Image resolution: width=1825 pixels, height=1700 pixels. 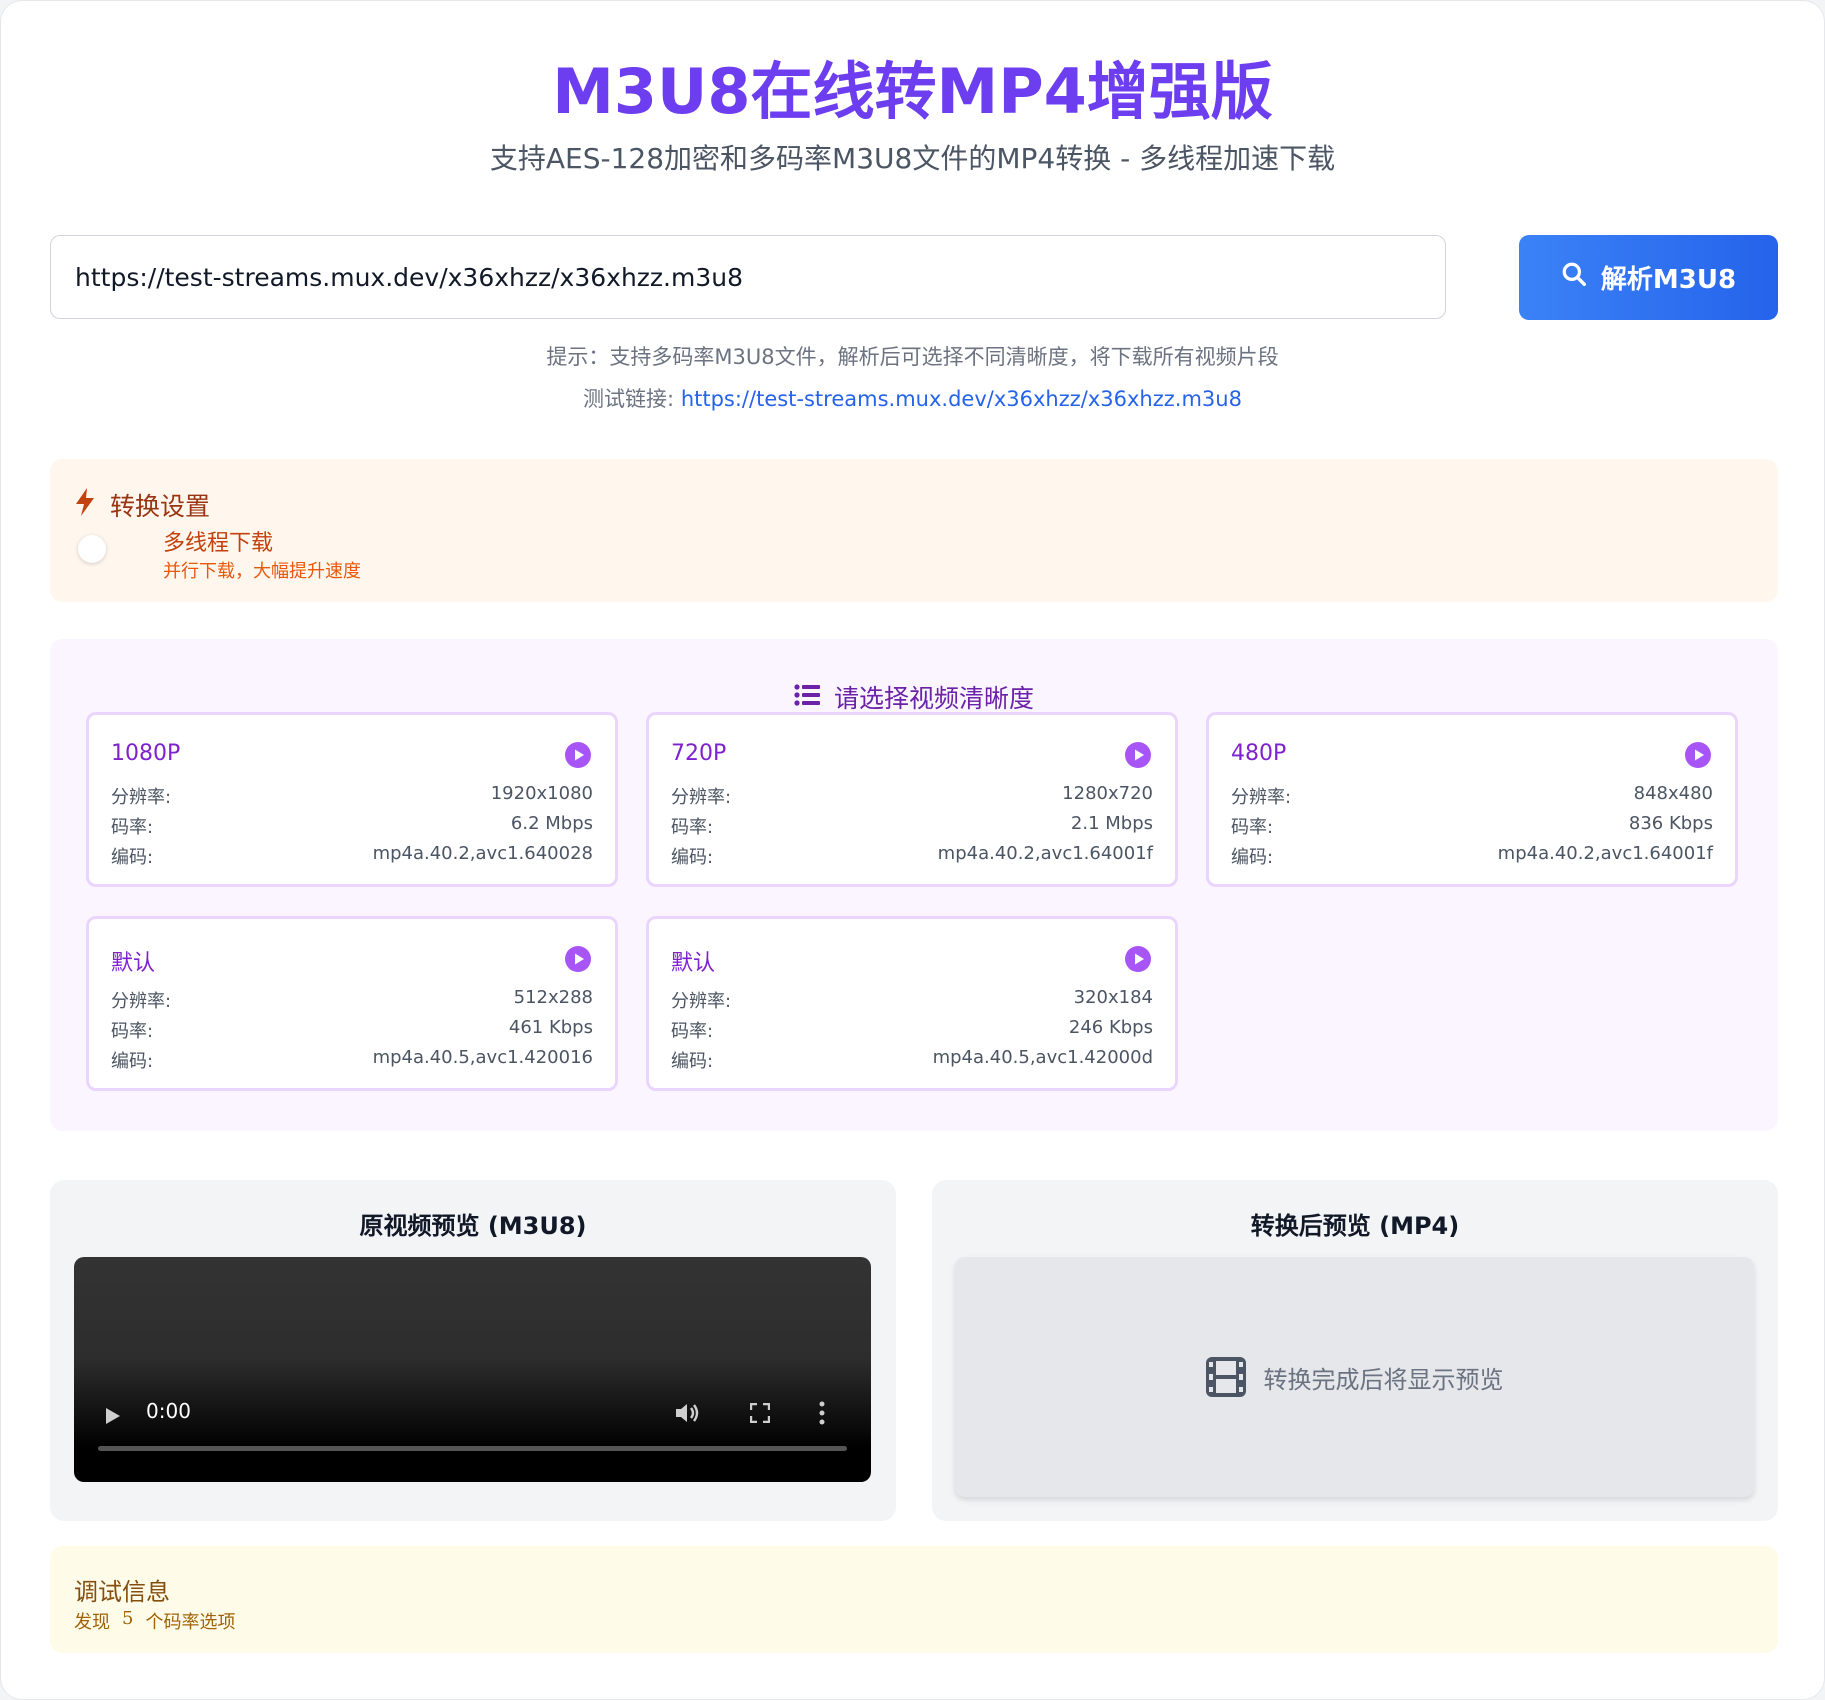 What do you see at coordinates (160, 506) in the screenshot?
I see `settings-title: 转换设置` at bounding box center [160, 506].